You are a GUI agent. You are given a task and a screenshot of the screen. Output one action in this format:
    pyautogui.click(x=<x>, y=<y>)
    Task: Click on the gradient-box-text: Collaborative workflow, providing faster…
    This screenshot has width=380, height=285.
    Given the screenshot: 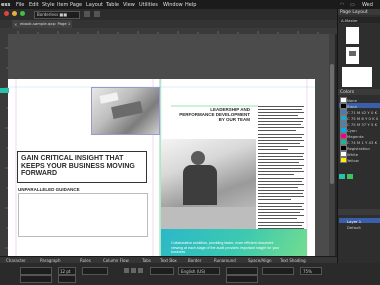 What is the action you would take?
    pyautogui.click(x=225, y=248)
    